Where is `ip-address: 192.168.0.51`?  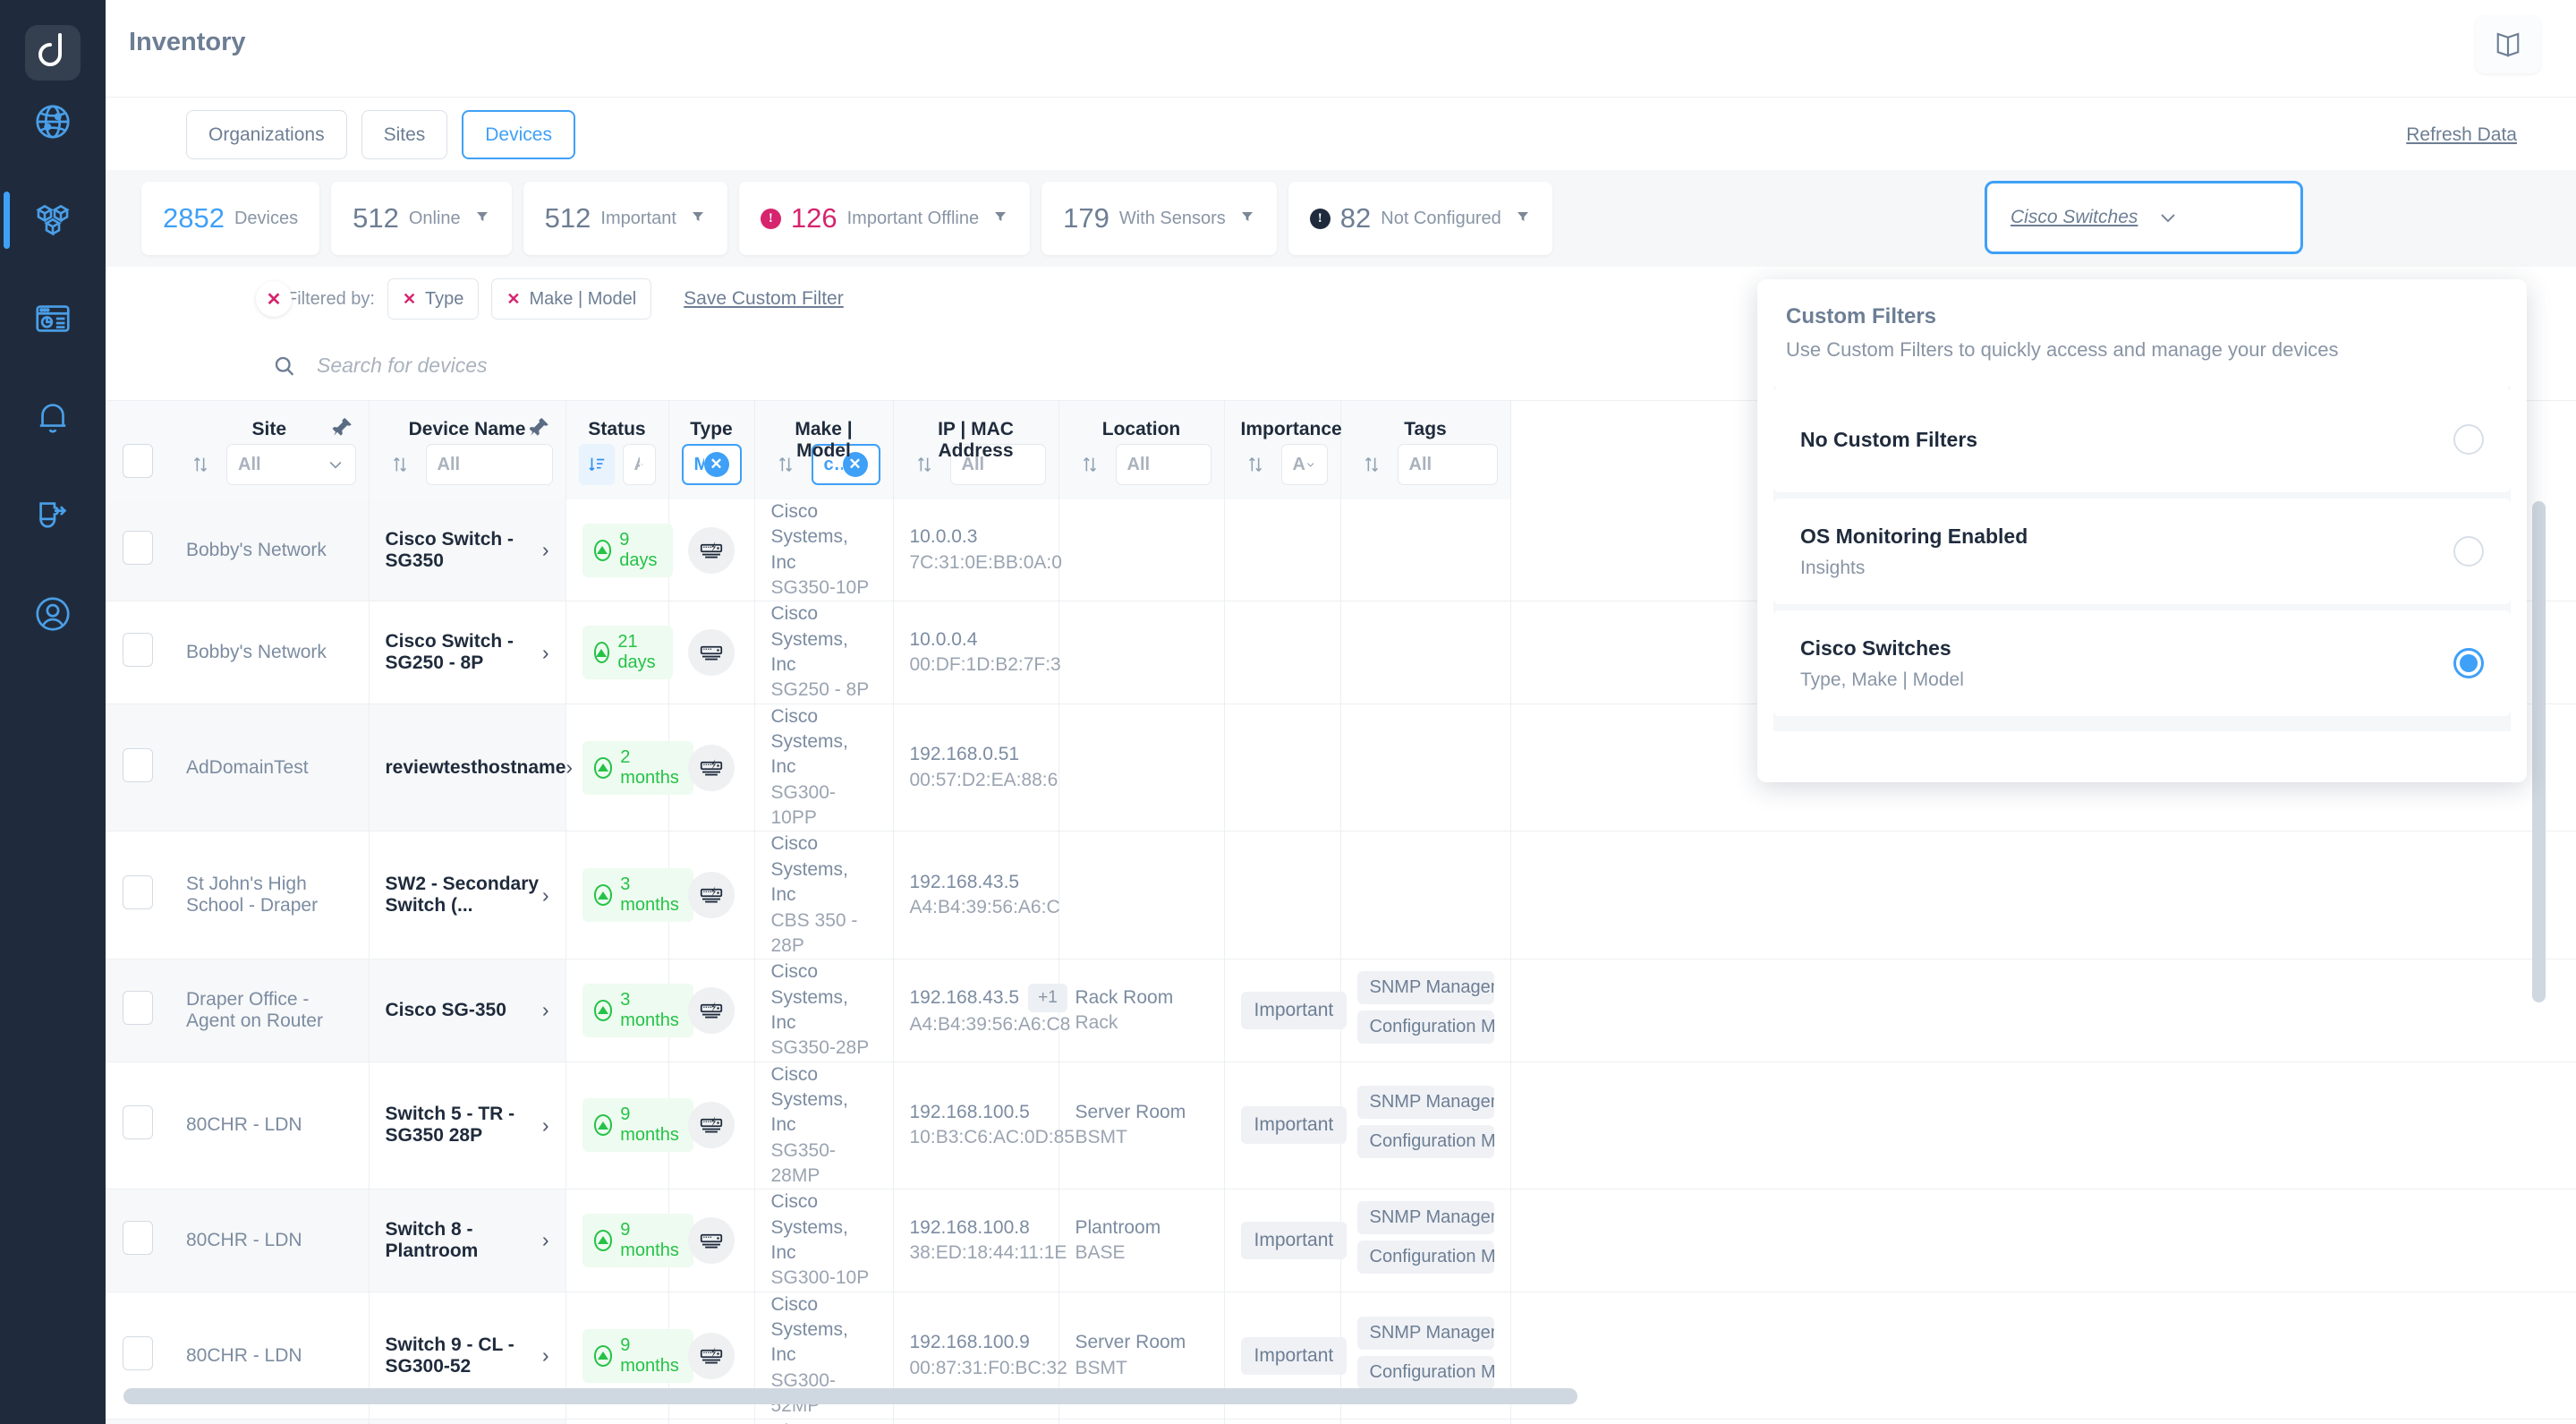 ip-address: 192.168.0.51 is located at coordinates (965, 754).